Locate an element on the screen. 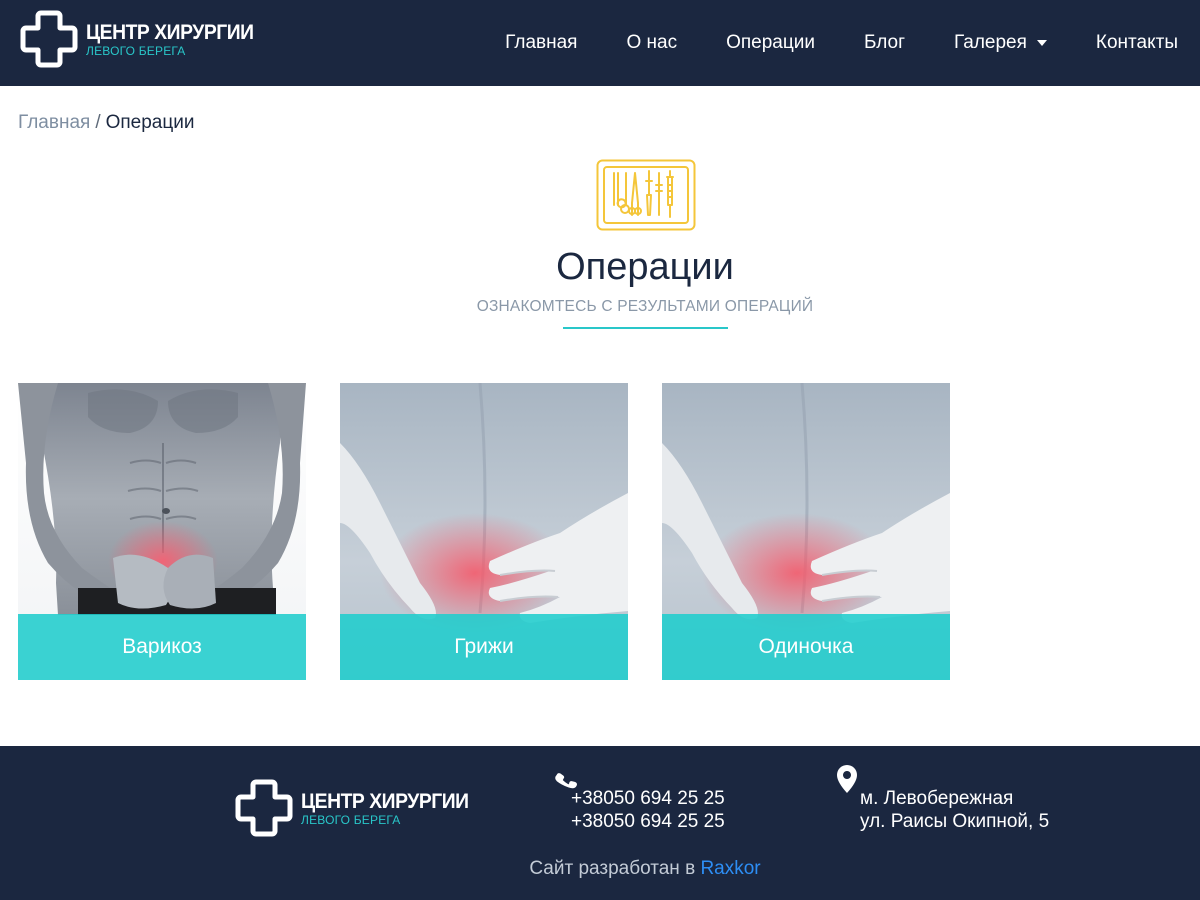 Image resolution: width=1200 pixels, height=900 pixels. title-underline is located at coordinates (645, 328).